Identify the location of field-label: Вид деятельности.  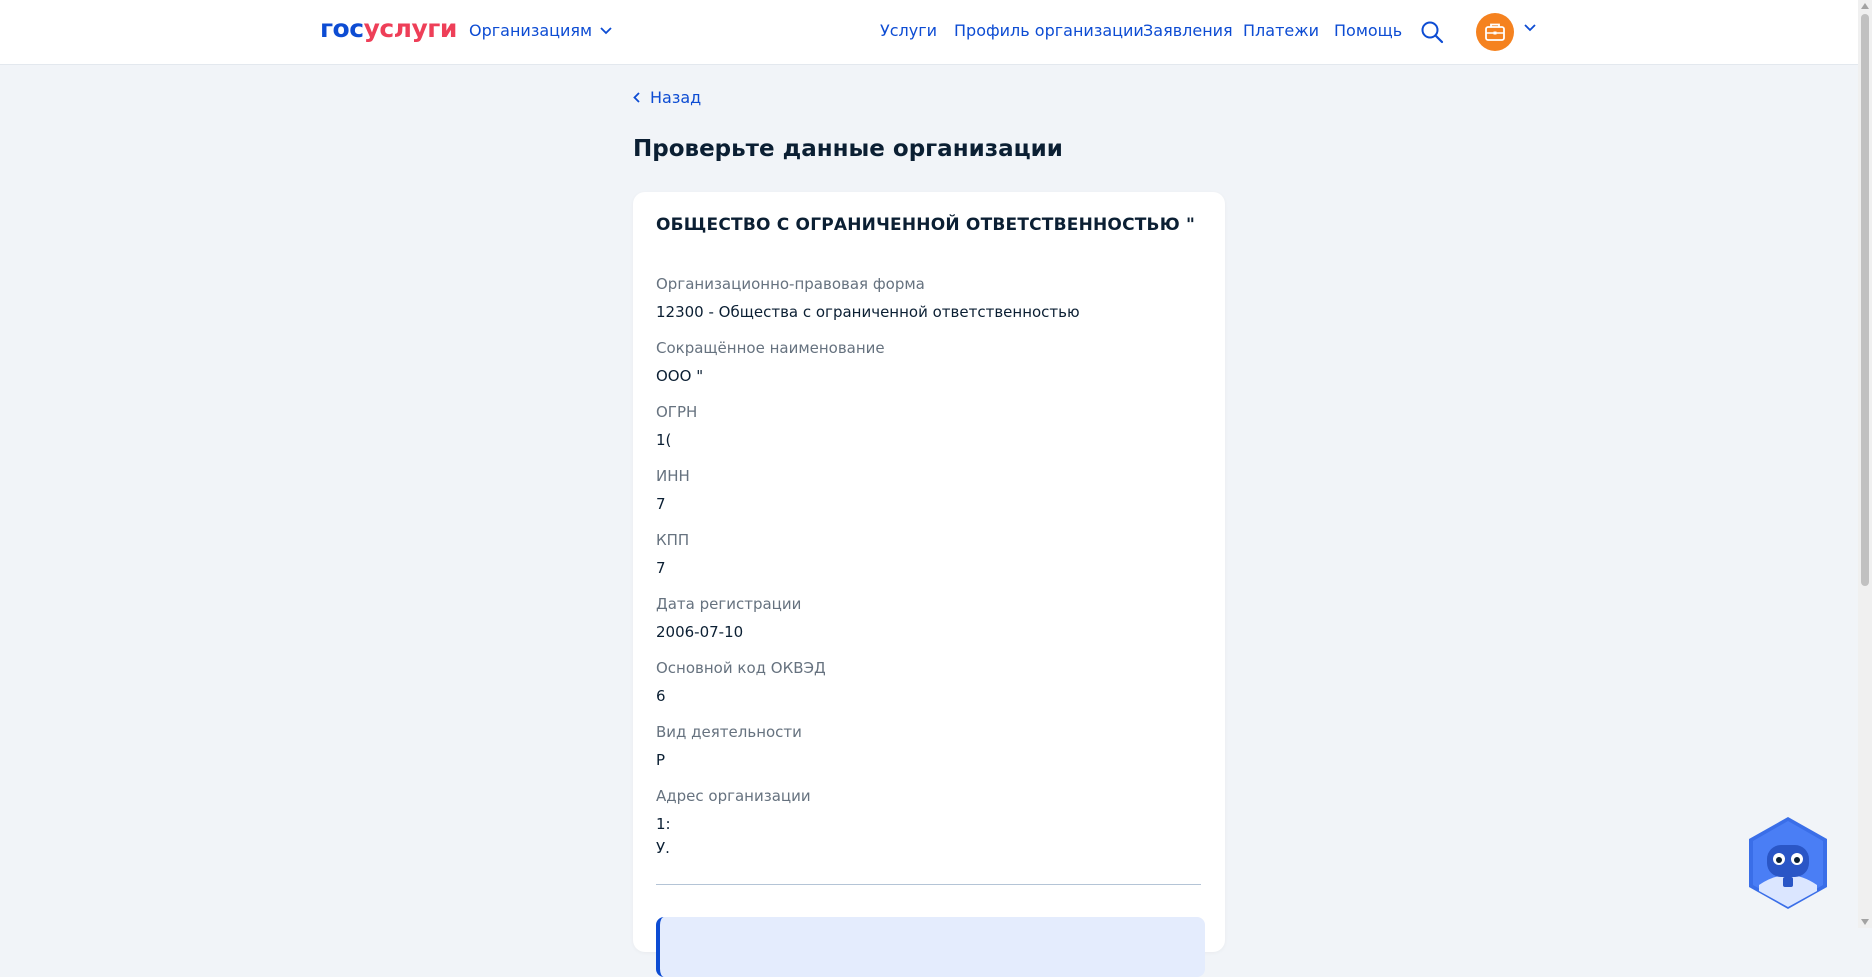
(729, 732).